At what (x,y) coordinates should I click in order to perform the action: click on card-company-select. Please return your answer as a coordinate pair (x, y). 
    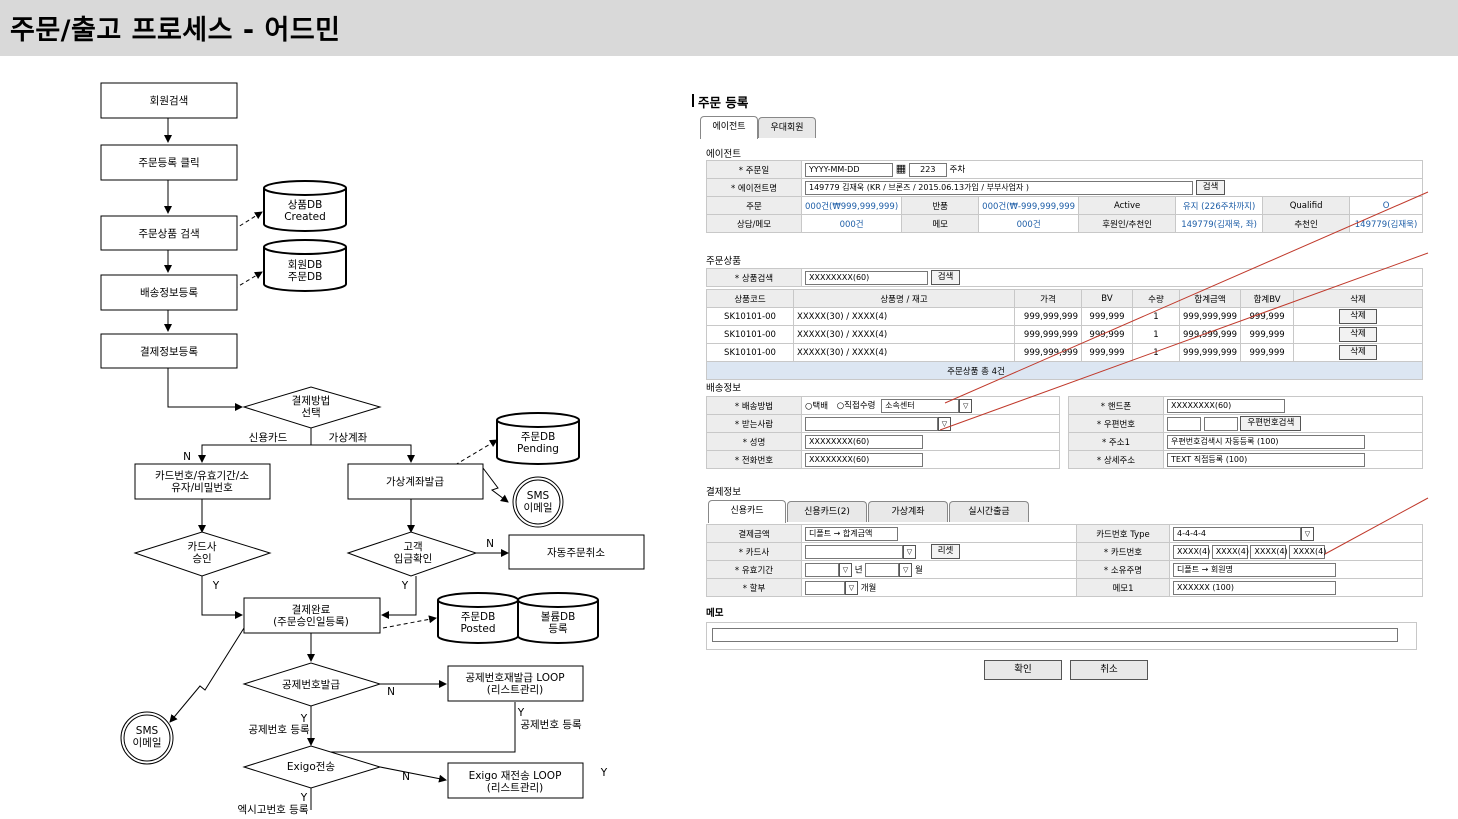
    Looking at the image, I should click on (854, 551).